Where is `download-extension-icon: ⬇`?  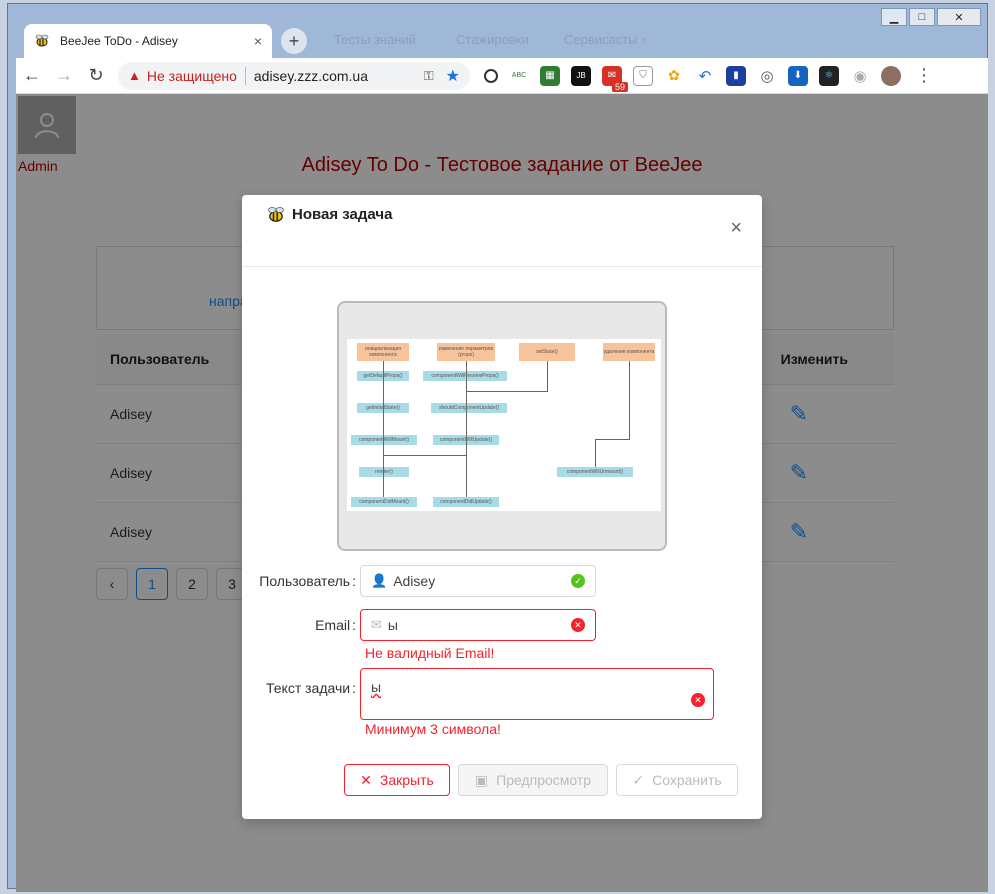 download-extension-icon: ⬇ is located at coordinates (798, 75).